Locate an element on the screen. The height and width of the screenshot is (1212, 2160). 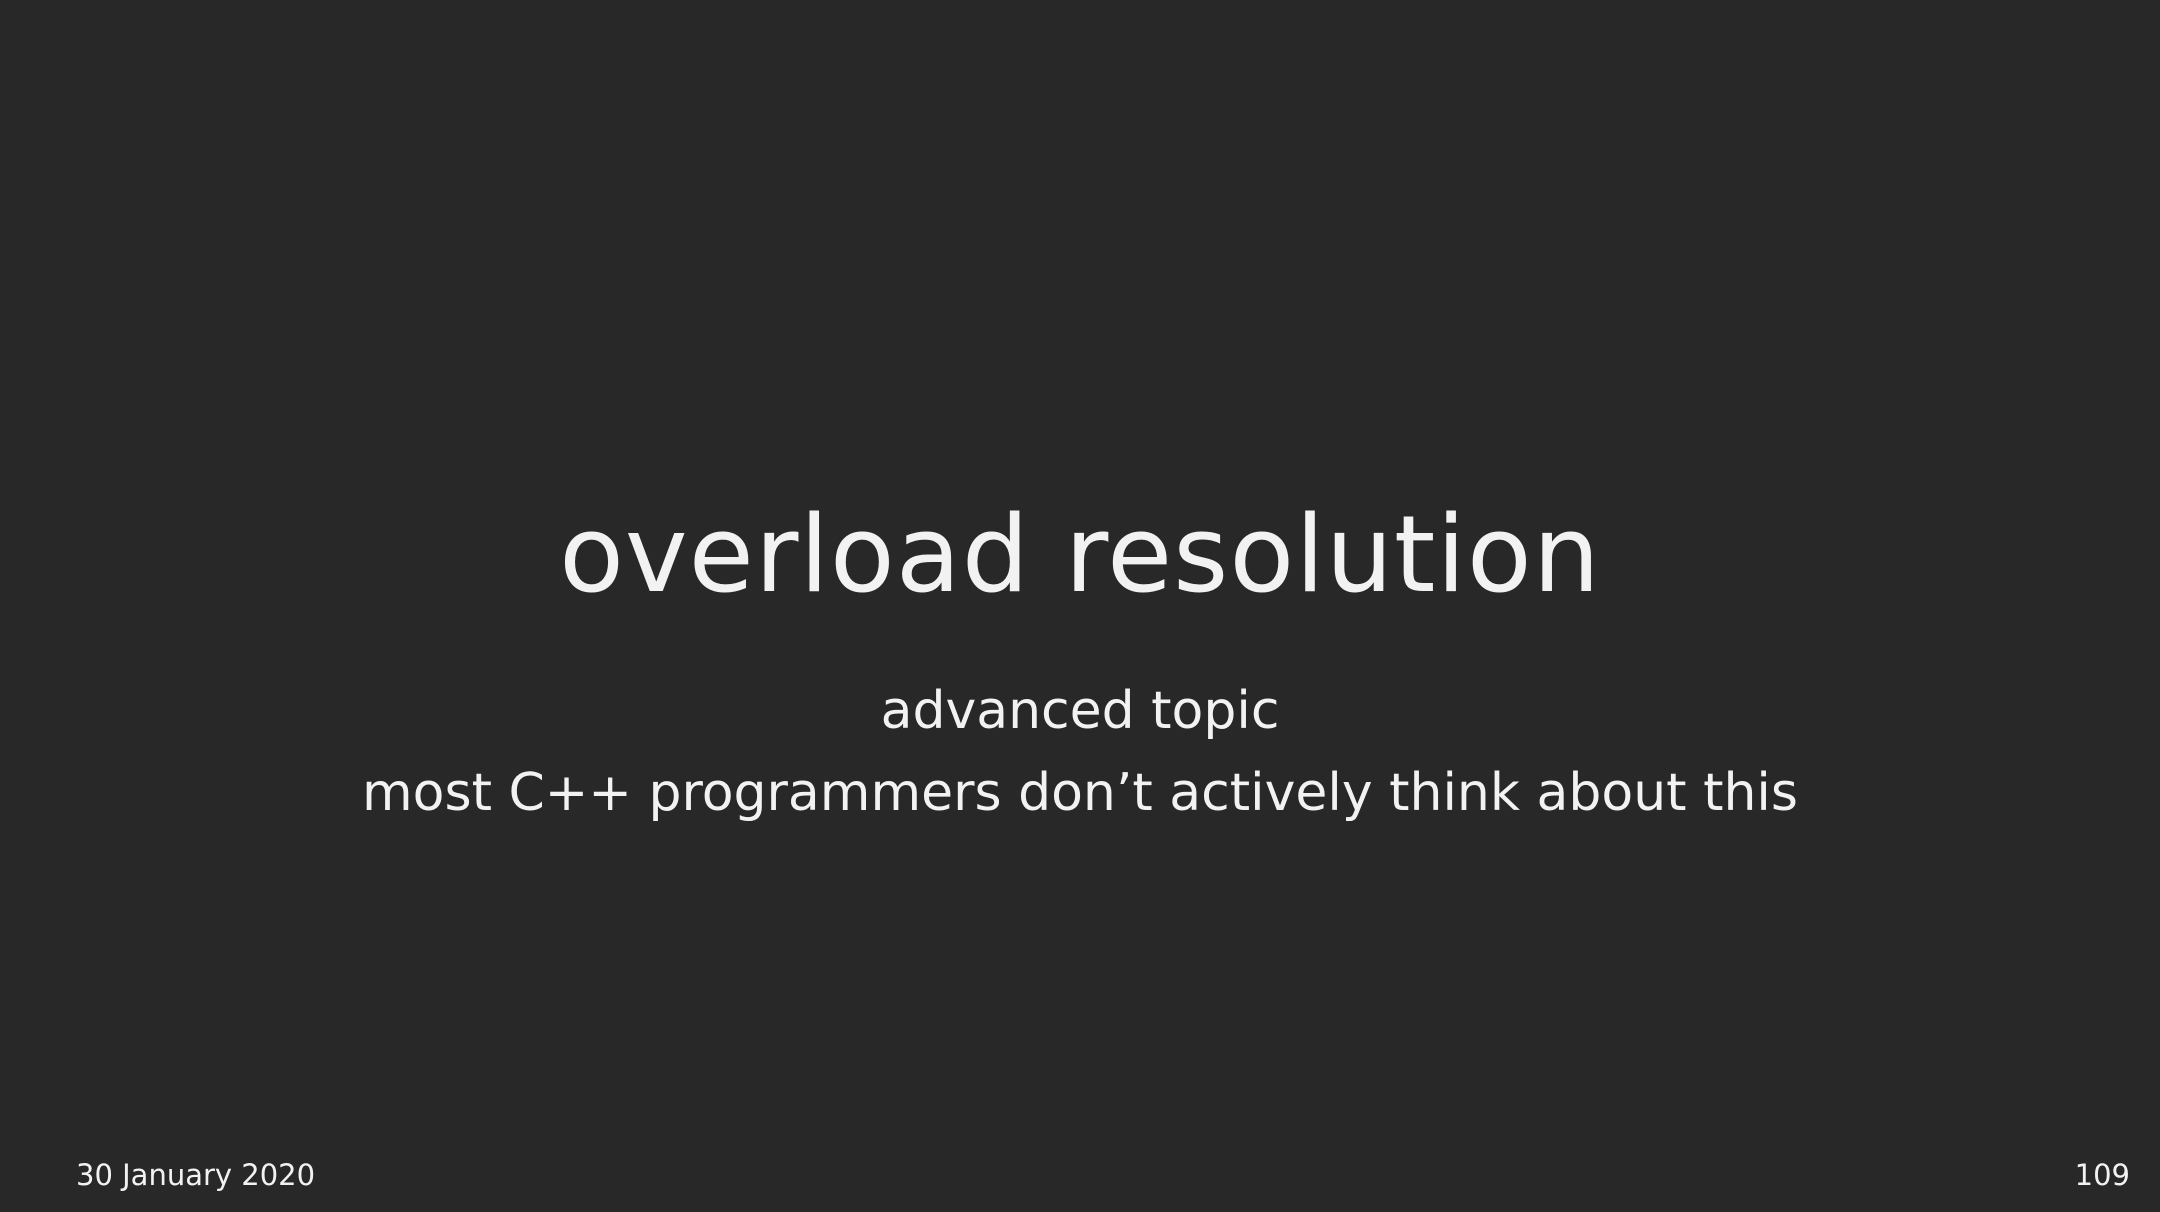
slide-page-number: 109 is located at coordinates (2102, 1175).